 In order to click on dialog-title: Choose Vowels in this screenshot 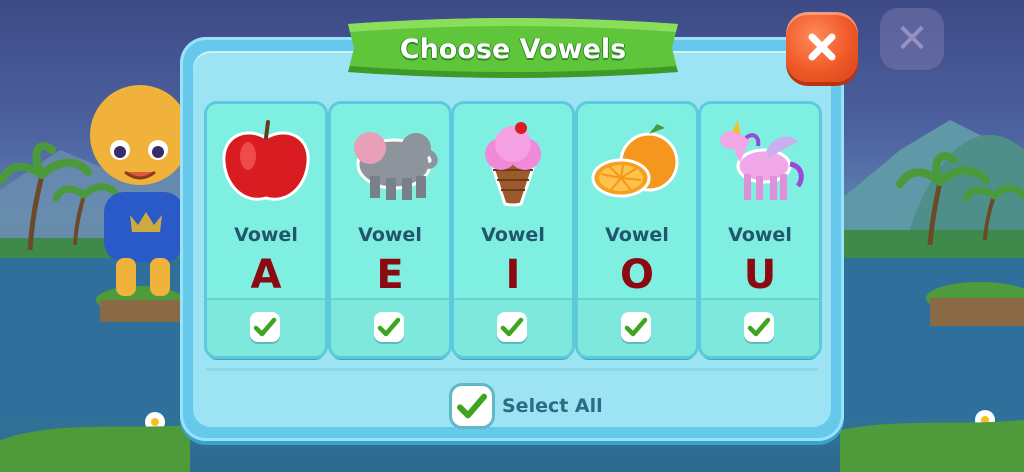, I will do `click(513, 49)`.